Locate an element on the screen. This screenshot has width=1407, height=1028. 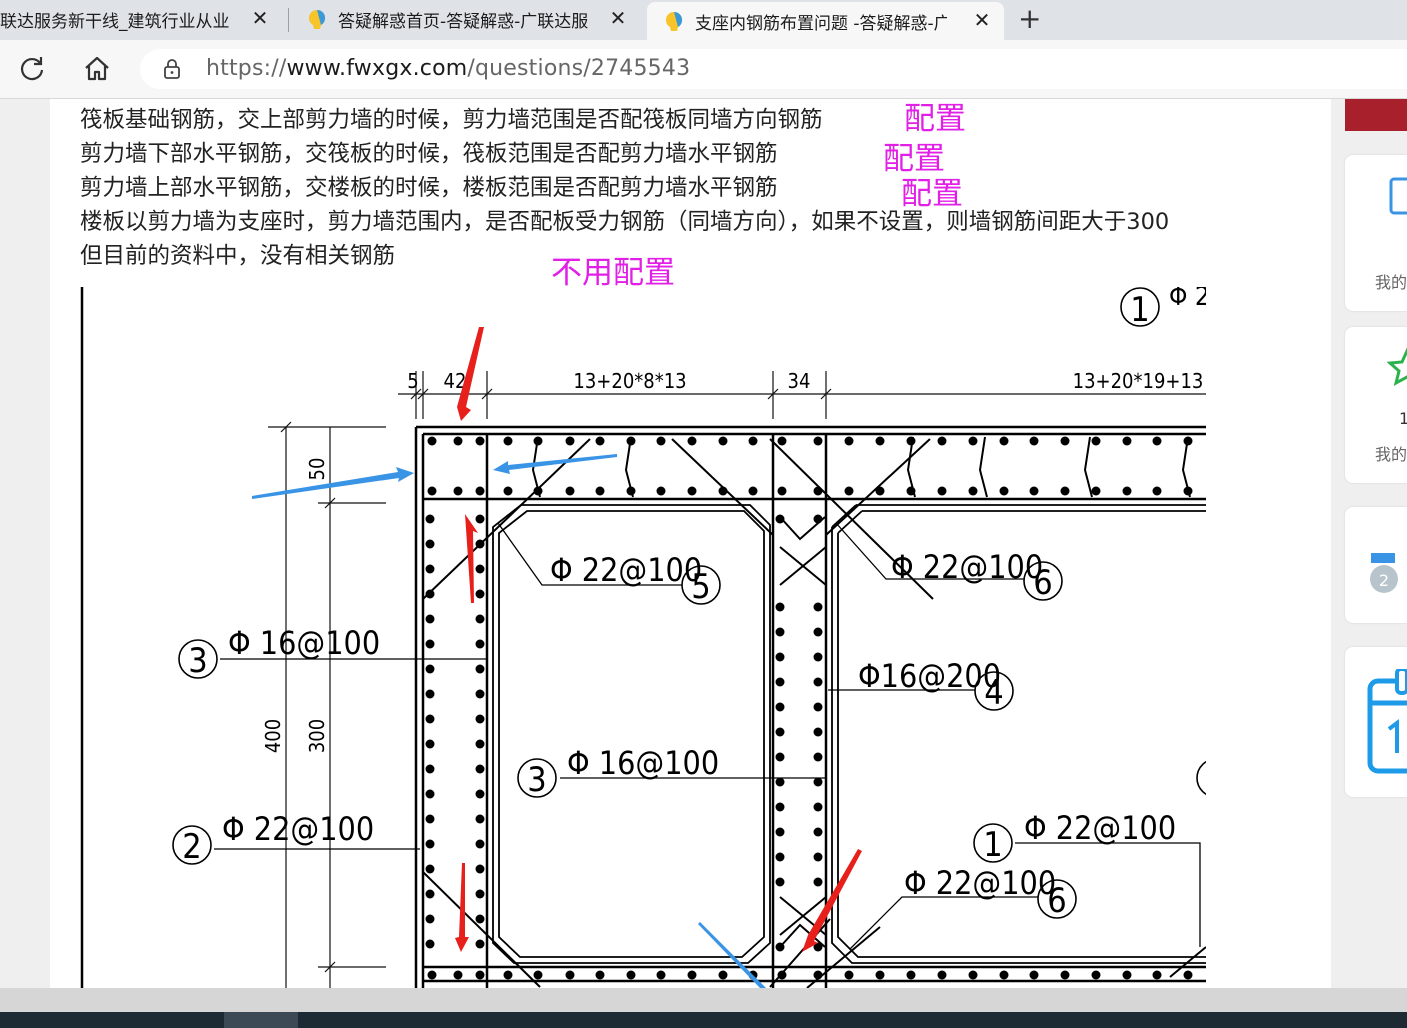
svg-text: 2 is located at coordinates (1384, 580).